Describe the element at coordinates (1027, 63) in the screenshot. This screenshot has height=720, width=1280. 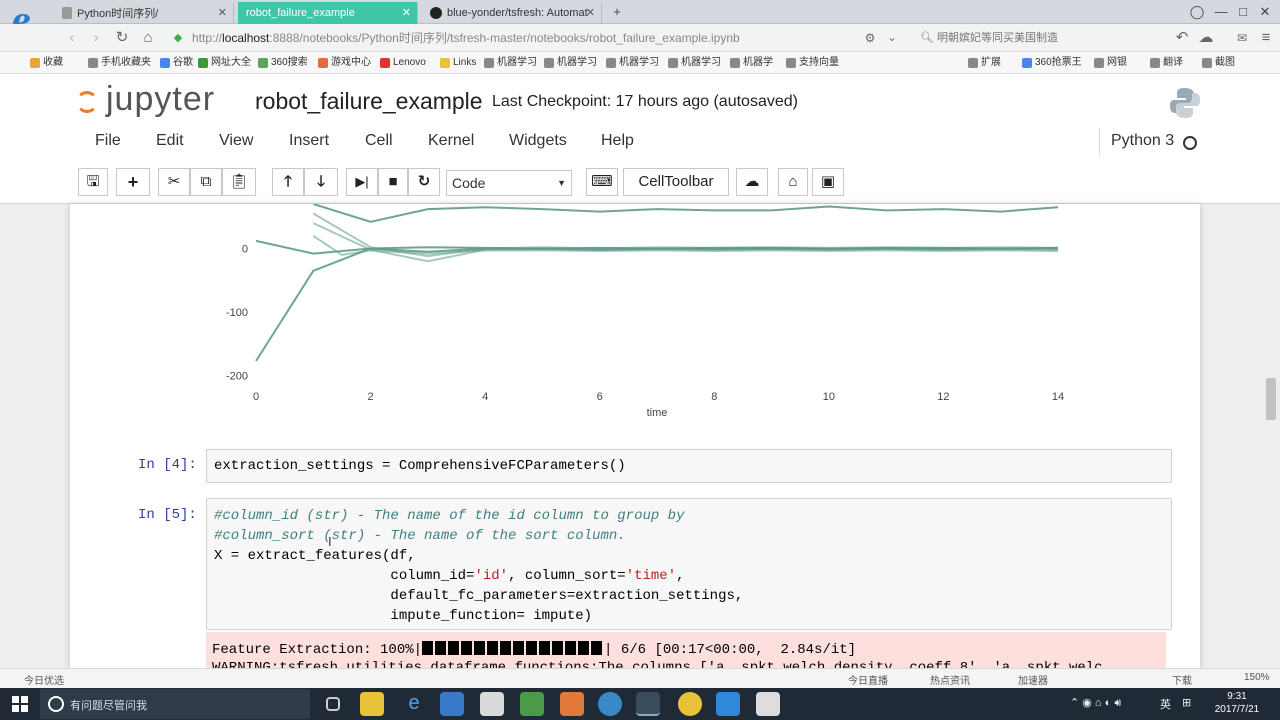
I see `ticket-icon` at that location.